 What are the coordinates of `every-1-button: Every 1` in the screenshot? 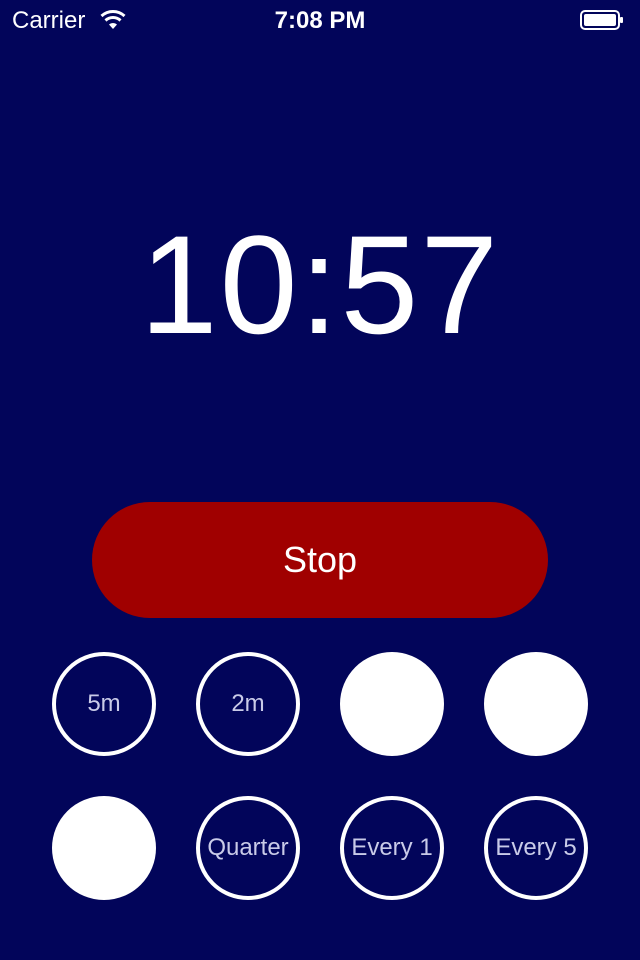 It's located at (392, 848).